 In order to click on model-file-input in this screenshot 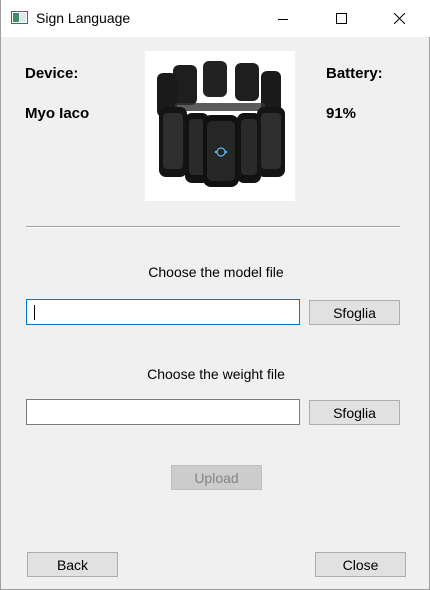, I will do `click(163, 312)`.